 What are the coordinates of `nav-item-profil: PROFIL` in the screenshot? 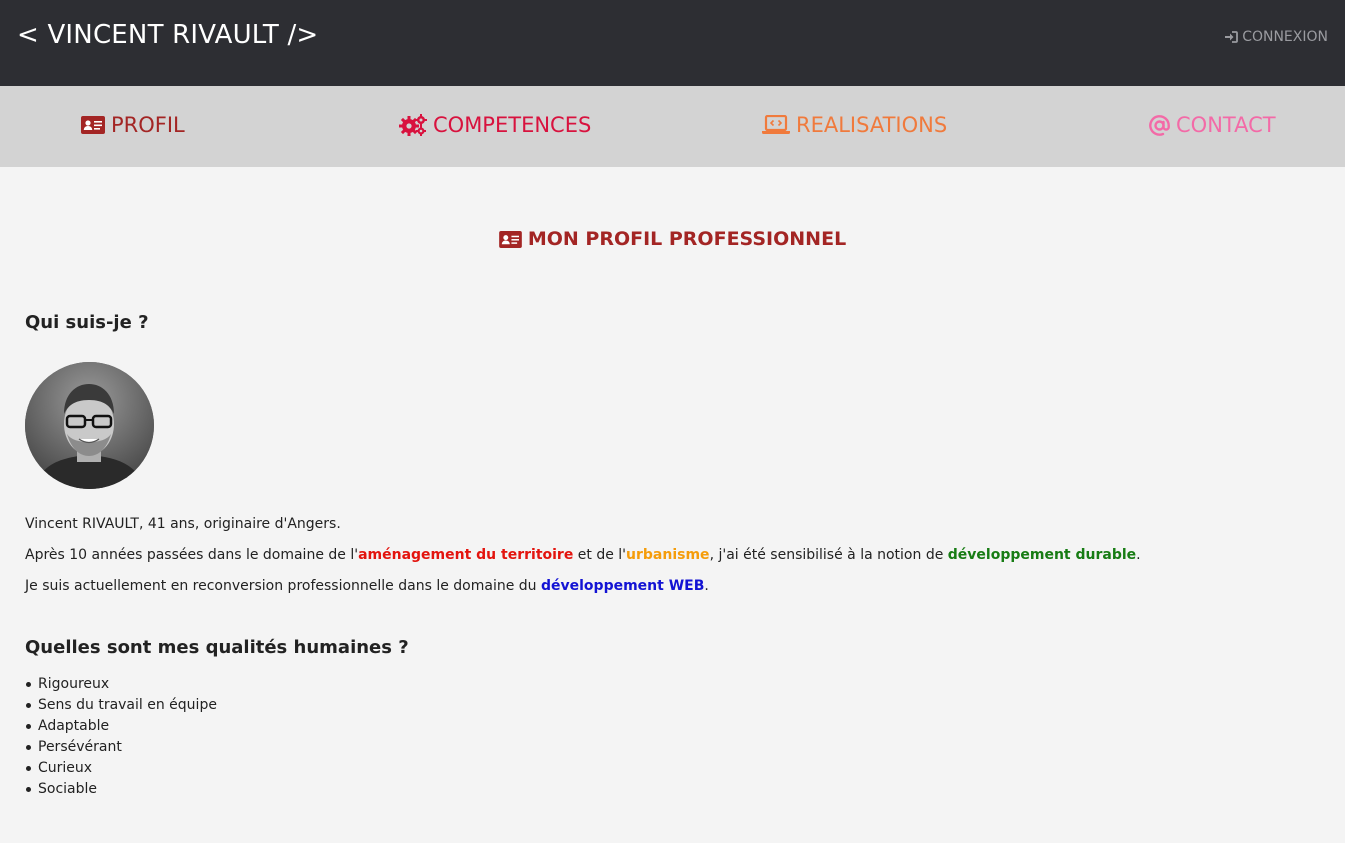 It's located at (133, 125).